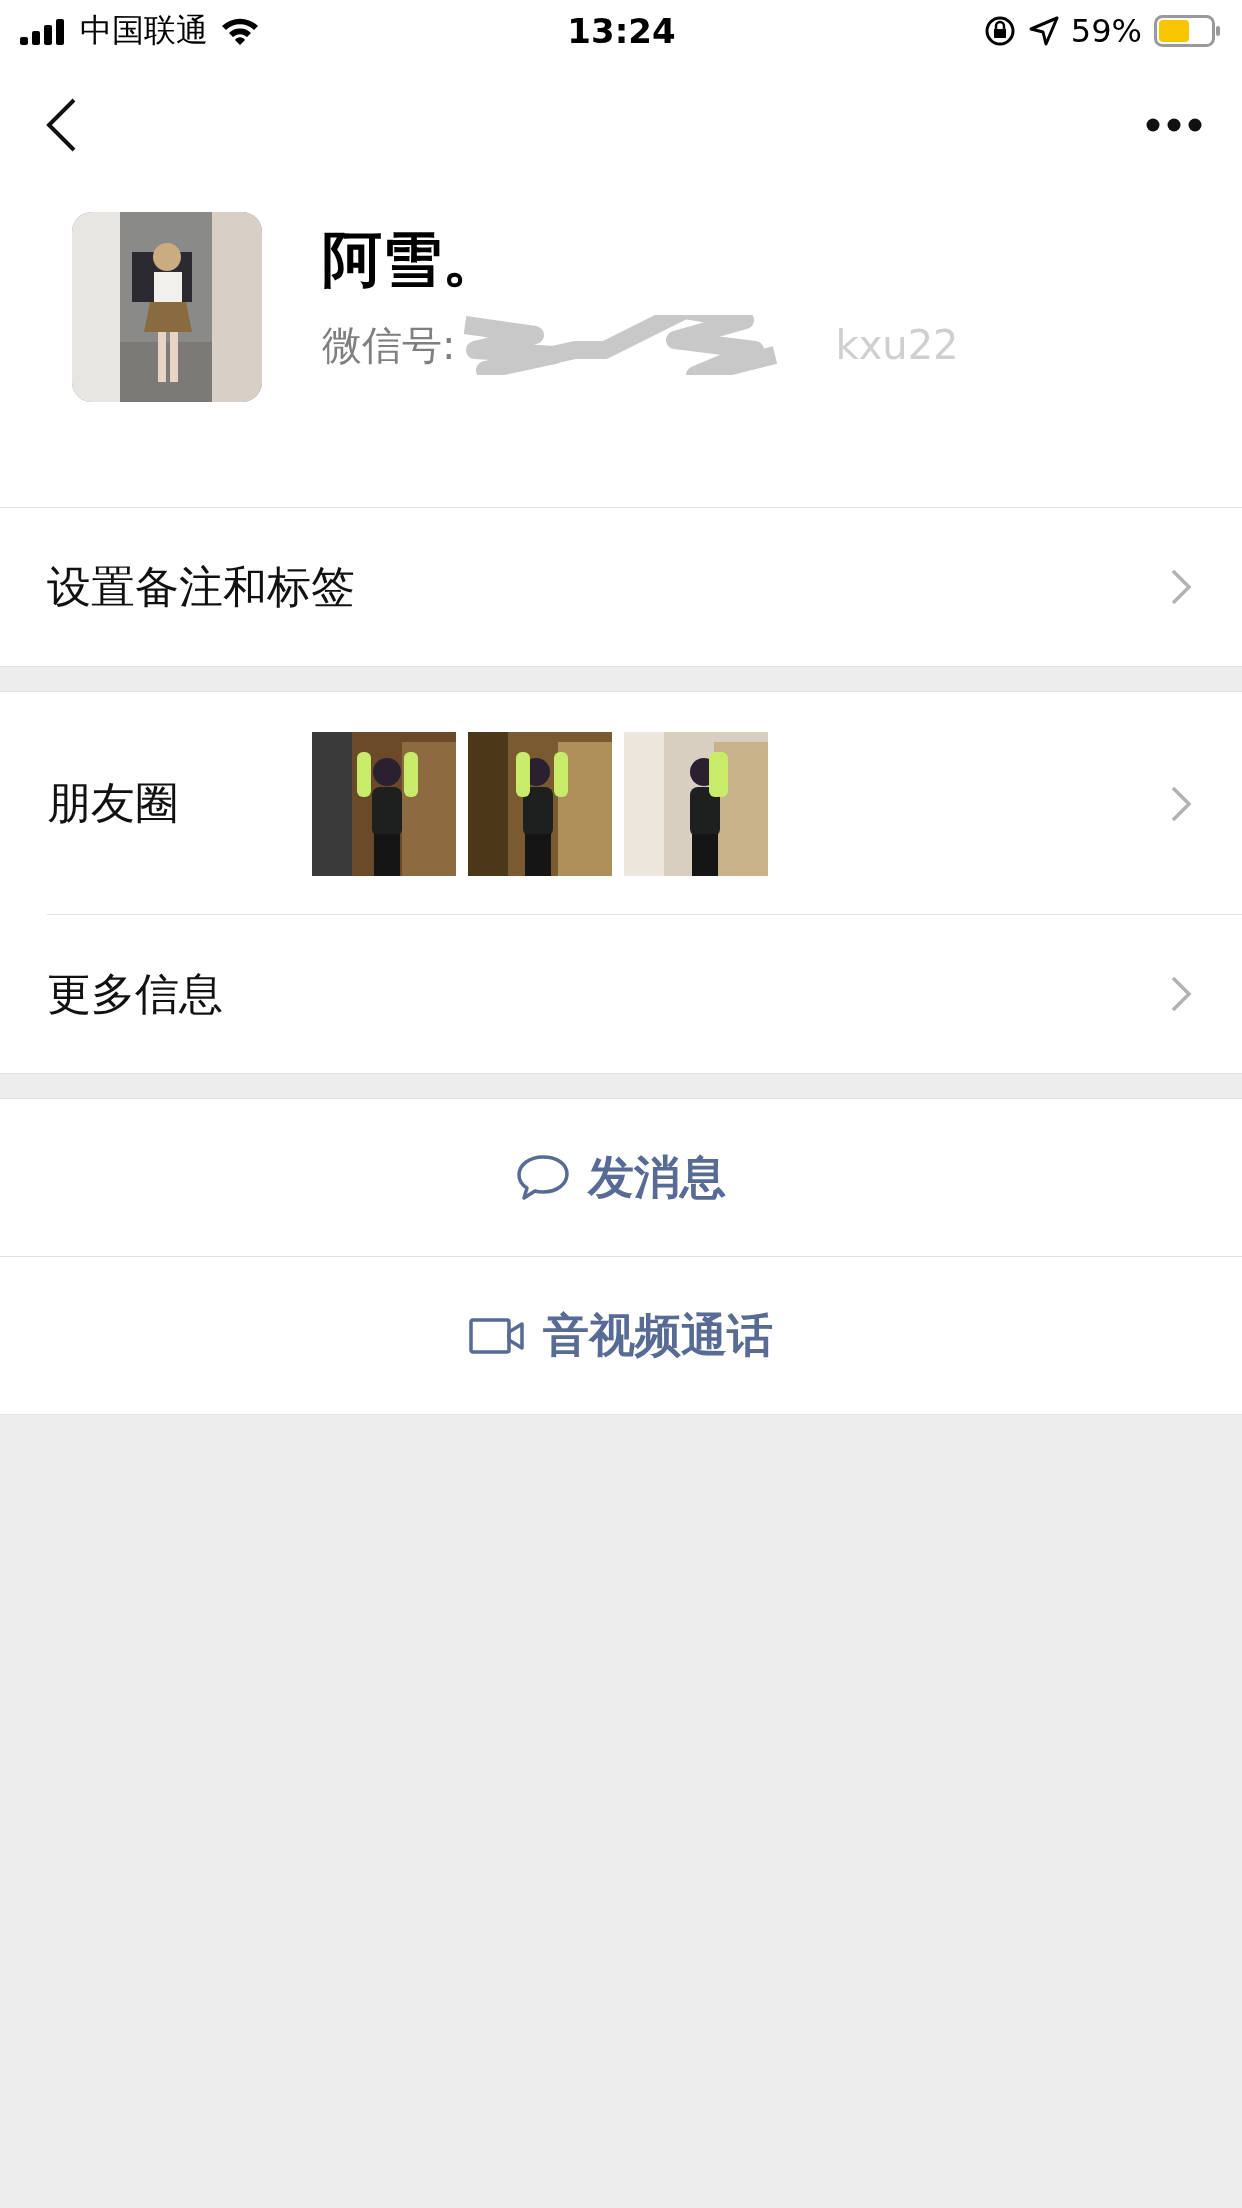 This screenshot has width=1242, height=2208. I want to click on carrier-name: 中国联通, so click(144, 30).